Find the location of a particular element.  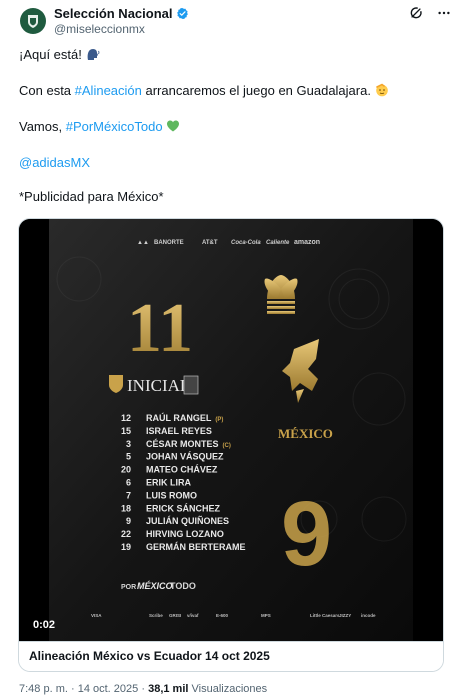

ecuador-crest-icon is located at coordinates (191, 385).